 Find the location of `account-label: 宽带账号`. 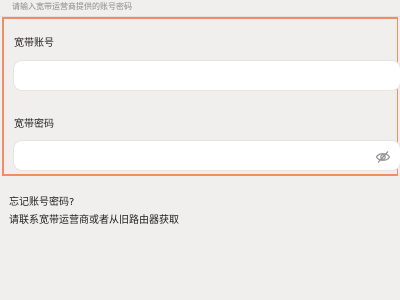

account-label: 宽带账号 is located at coordinates (34, 43).